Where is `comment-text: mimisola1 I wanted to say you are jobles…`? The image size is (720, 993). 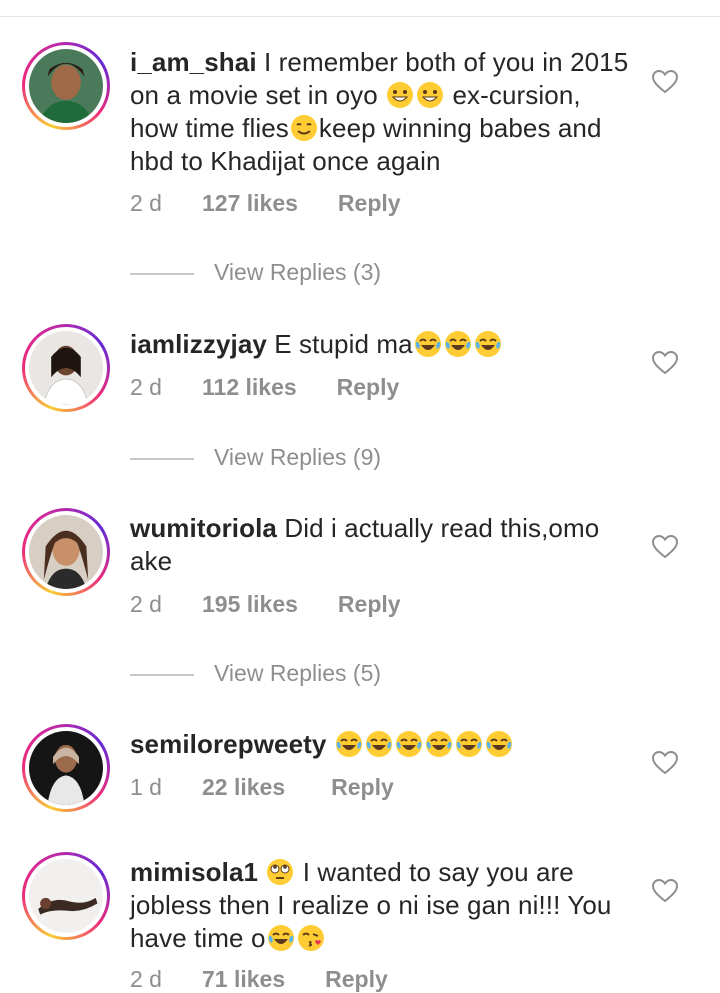
comment-text: mimisola1 I wanted to say you are jobles… is located at coordinates (371, 905).